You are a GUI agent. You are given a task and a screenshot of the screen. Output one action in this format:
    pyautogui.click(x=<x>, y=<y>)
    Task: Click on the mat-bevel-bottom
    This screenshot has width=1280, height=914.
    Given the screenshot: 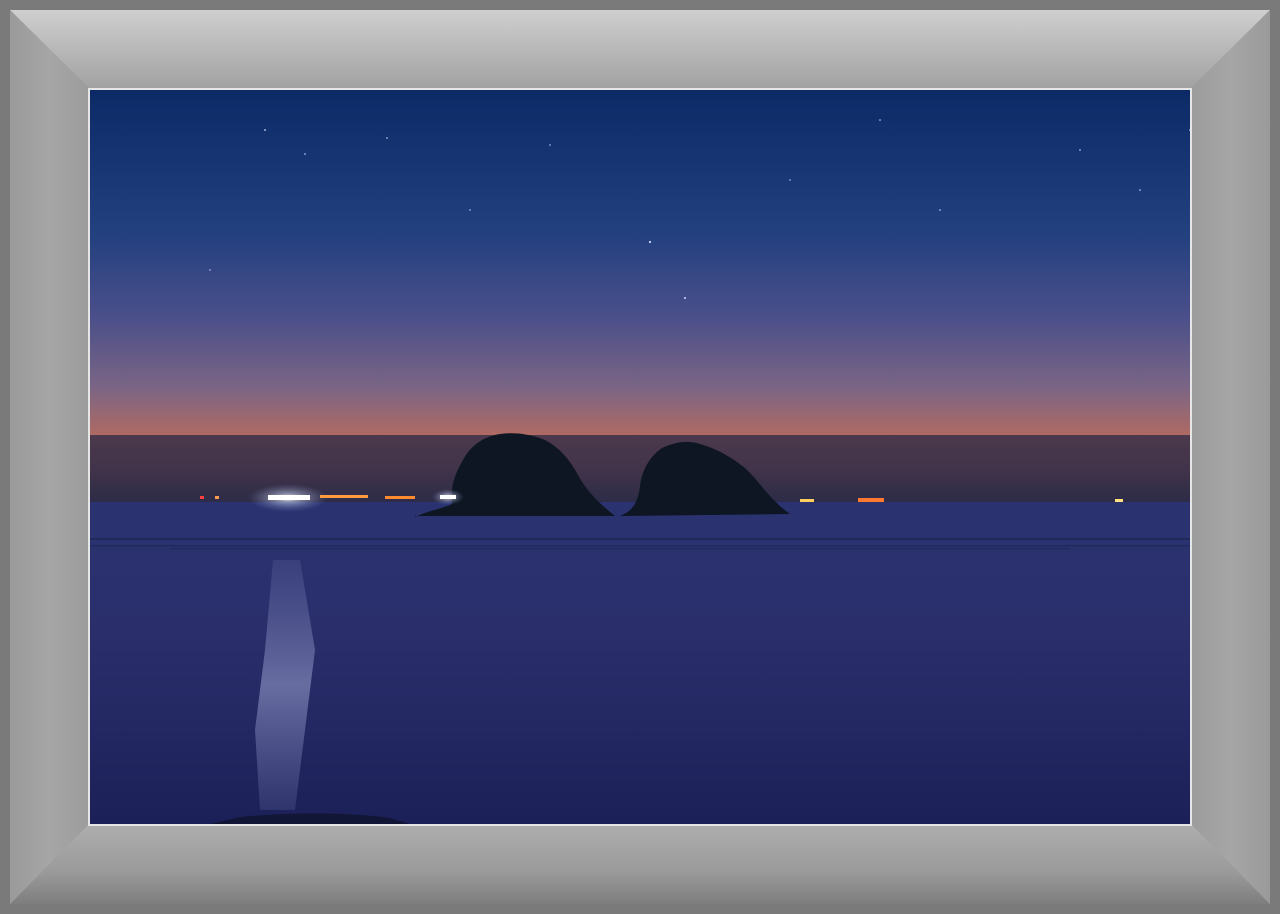 What is the action you would take?
    pyautogui.click(x=640, y=864)
    